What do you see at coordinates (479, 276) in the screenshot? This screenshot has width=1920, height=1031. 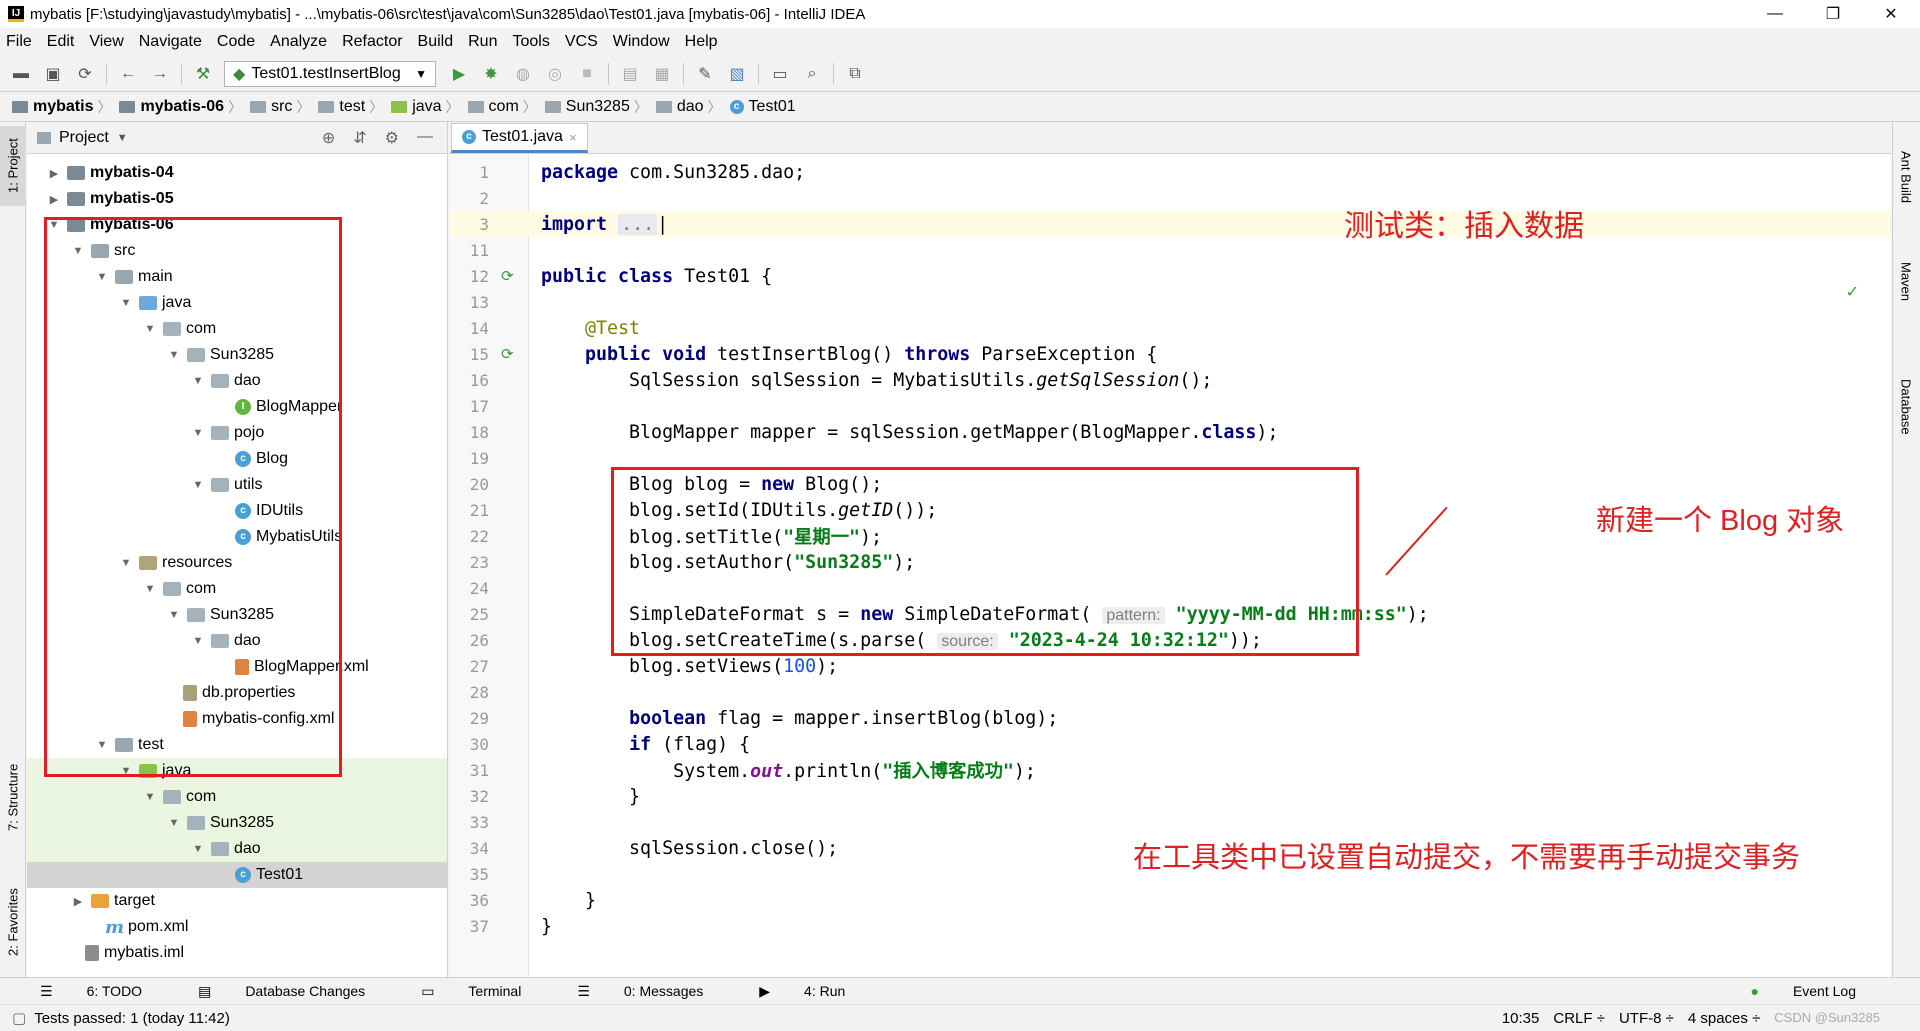 I see `line-number: 12` at bounding box center [479, 276].